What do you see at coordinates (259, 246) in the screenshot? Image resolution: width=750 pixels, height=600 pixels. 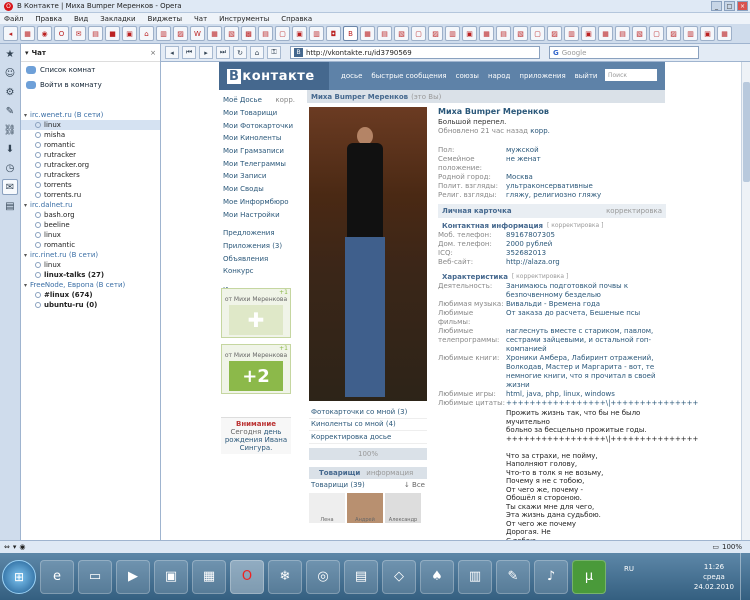 I see `menu-link: Приложения (3)` at bounding box center [259, 246].